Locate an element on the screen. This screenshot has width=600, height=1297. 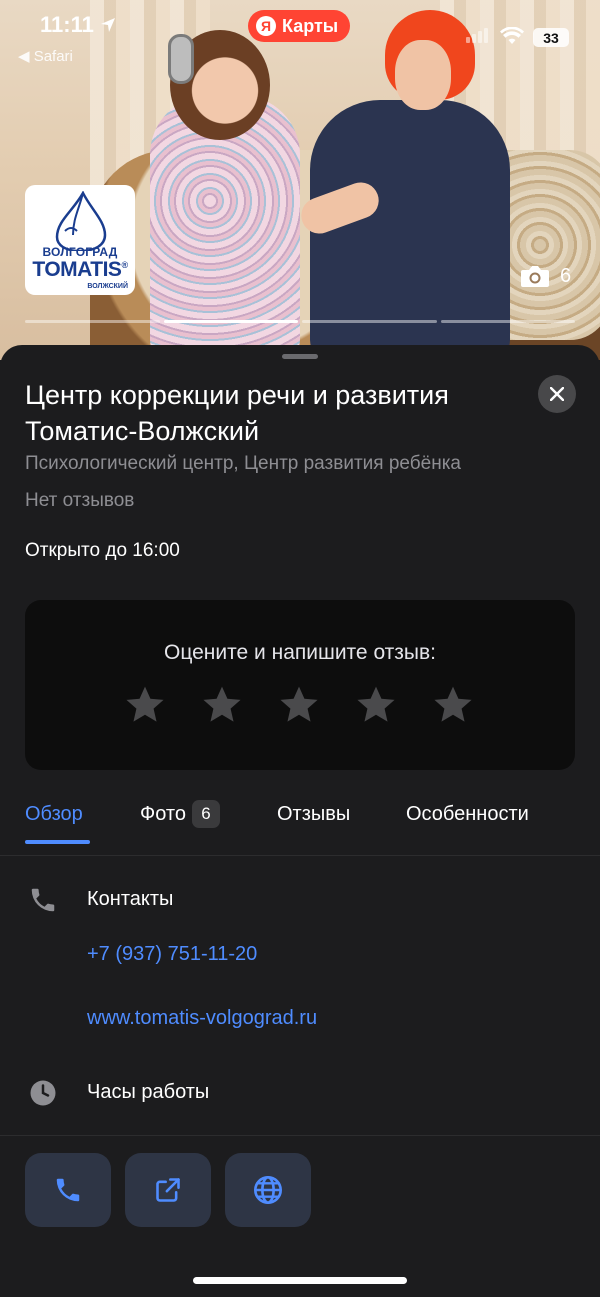
status-time-text: 11:11 is located at coordinates (67, 24).